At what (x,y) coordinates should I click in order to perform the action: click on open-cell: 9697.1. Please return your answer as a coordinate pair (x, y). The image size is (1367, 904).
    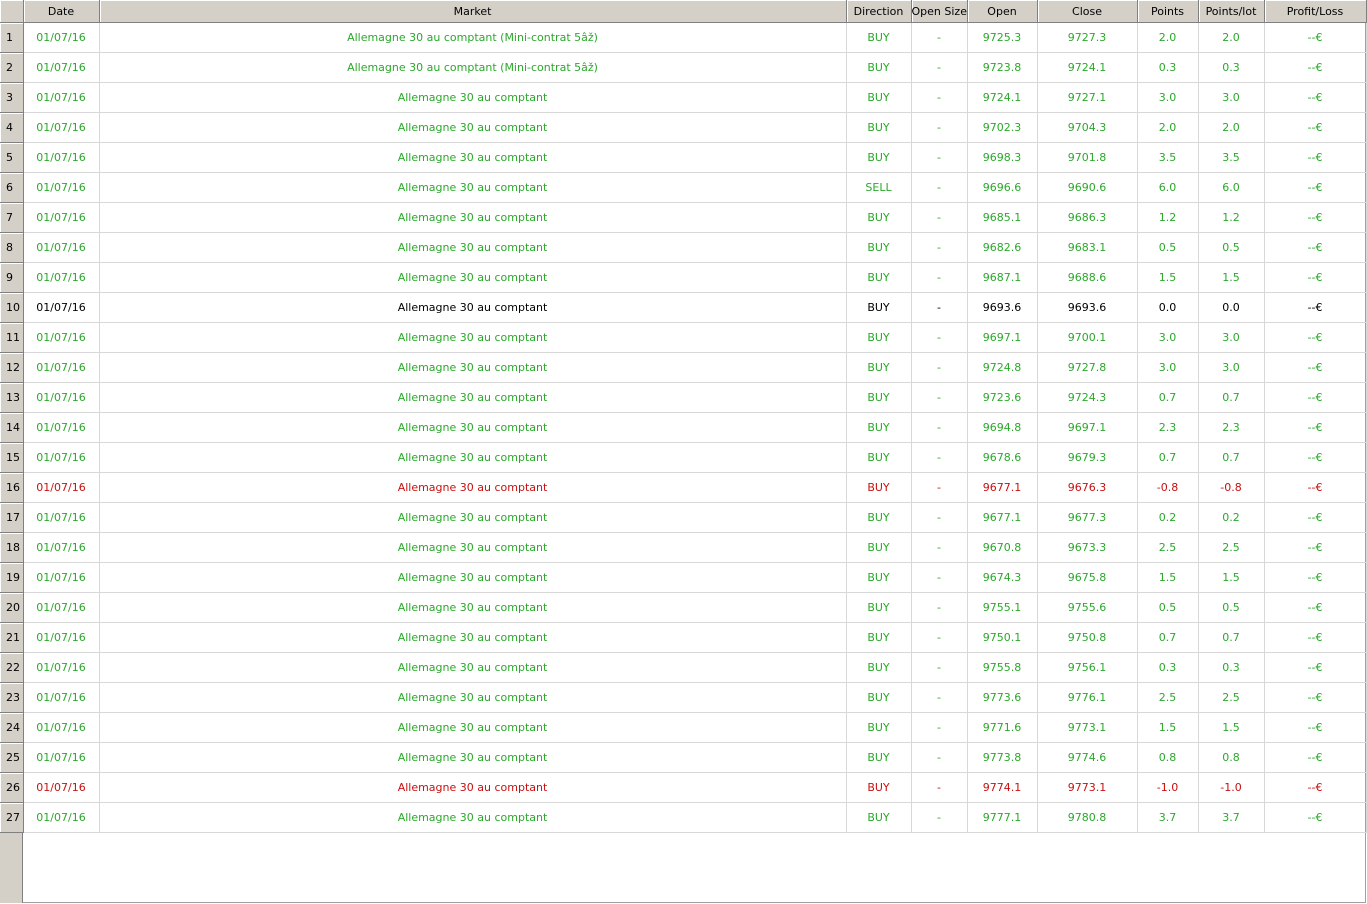
    Looking at the image, I should click on (1002, 337).